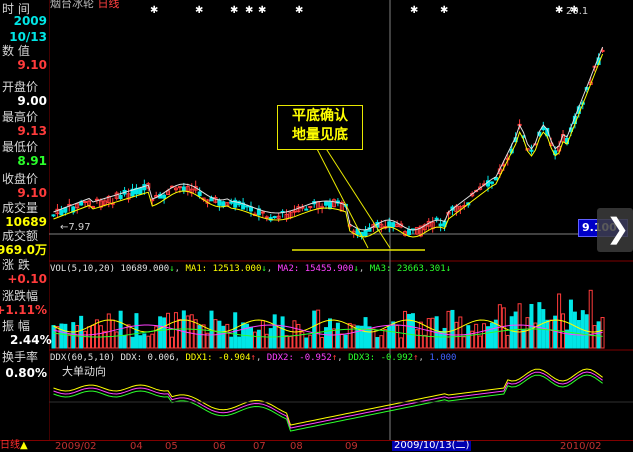  I want to click on period-switch-button: 日线▲, so click(14, 446).